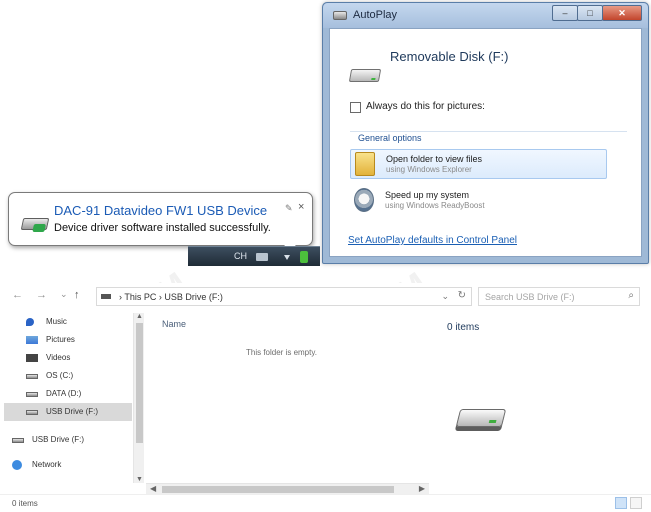  Describe the element at coordinates (139, 479) in the screenshot. I see `scroll-down-icon: ▼` at that location.